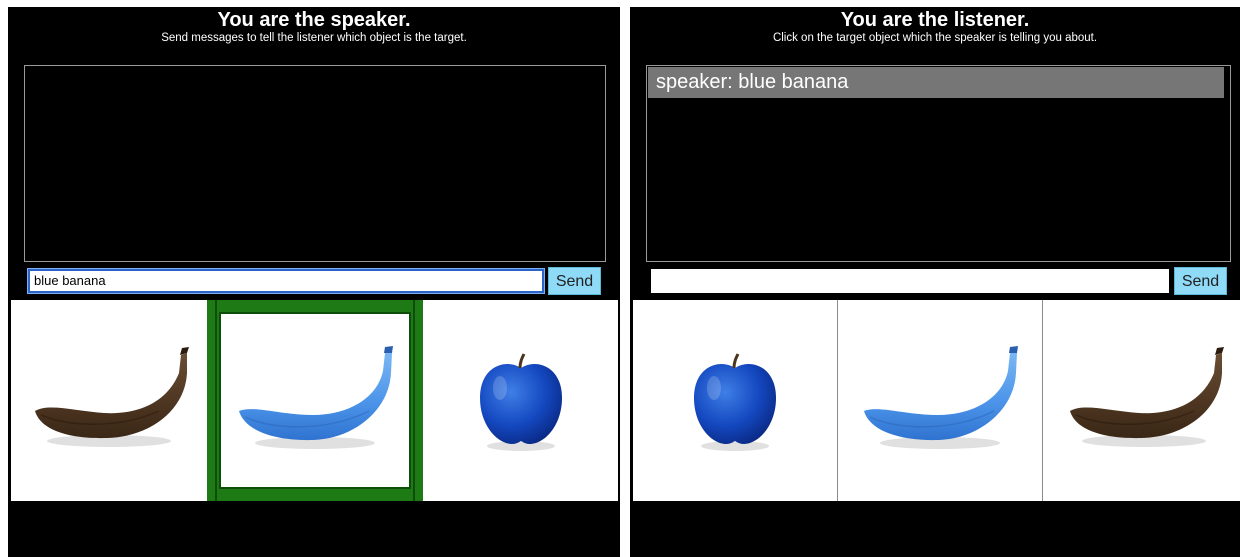  I want to click on listener-input-row: Send, so click(939, 282).